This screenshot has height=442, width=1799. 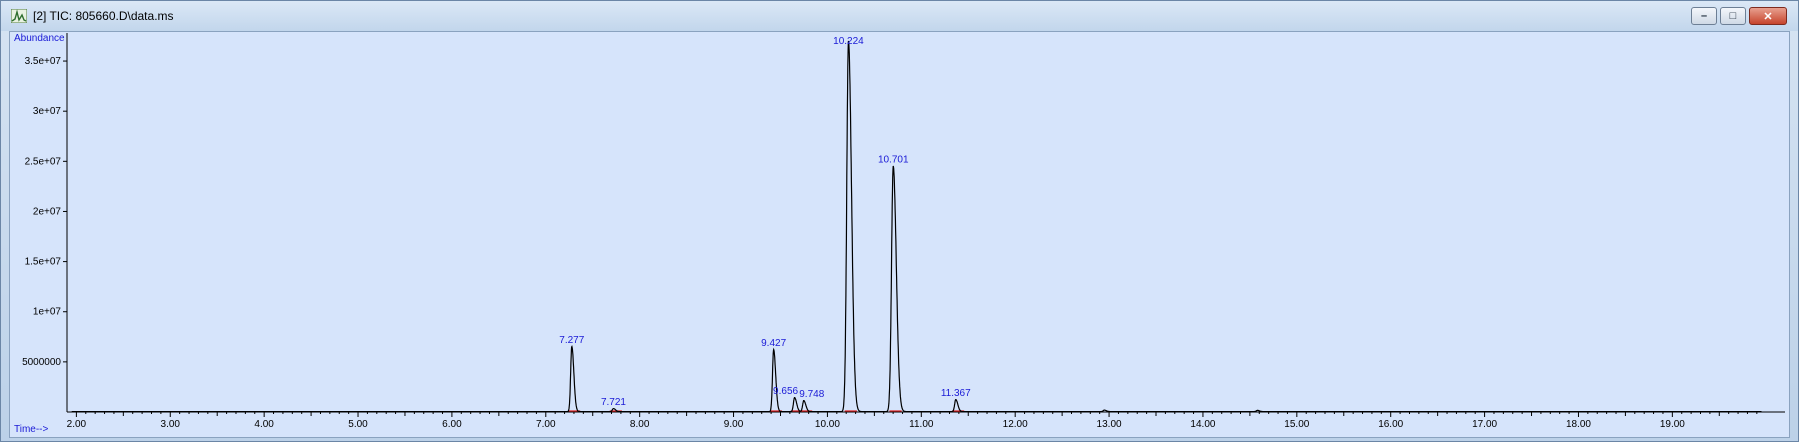 I want to click on y-tick-label: 5000000, so click(x=41, y=362).